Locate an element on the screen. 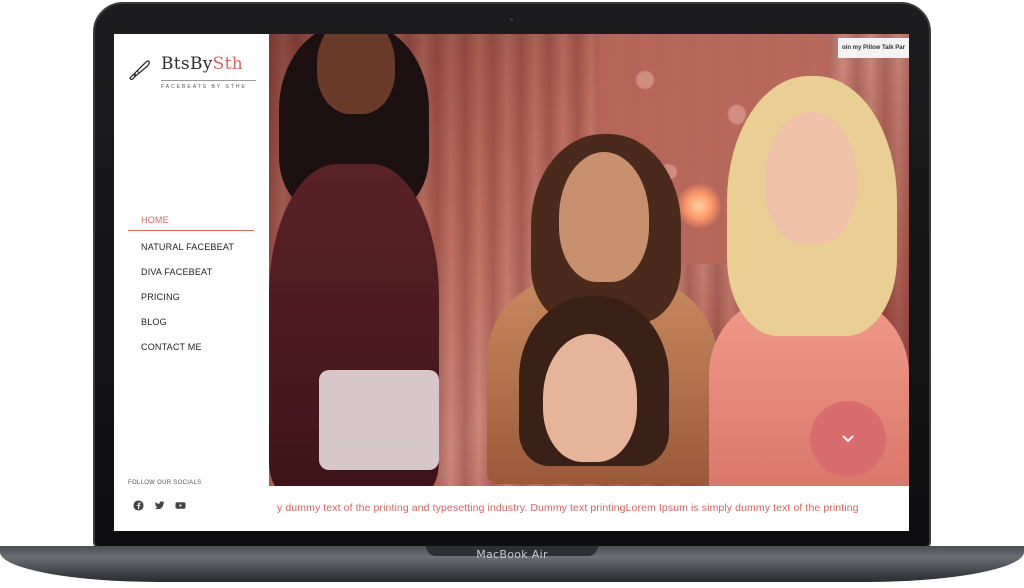 Image resolution: width=1024 pixels, height=588 pixels. hero-person-3-face is located at coordinates (590, 398).